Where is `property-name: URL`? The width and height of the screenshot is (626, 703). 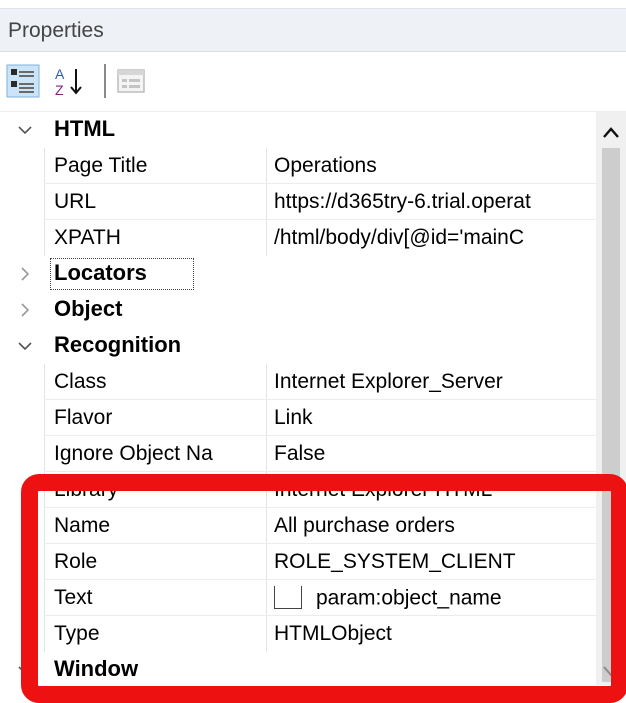 property-name: URL is located at coordinates (75, 201).